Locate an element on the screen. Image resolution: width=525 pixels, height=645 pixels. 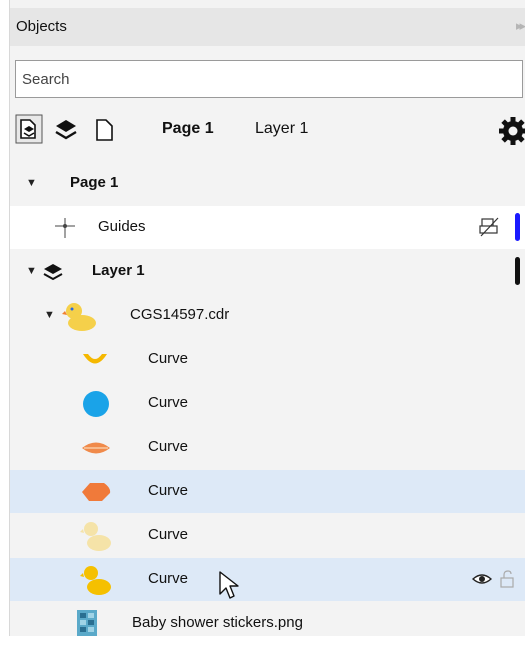
double-chevron-right-icon: ▸▸ is located at coordinates (520, 26).